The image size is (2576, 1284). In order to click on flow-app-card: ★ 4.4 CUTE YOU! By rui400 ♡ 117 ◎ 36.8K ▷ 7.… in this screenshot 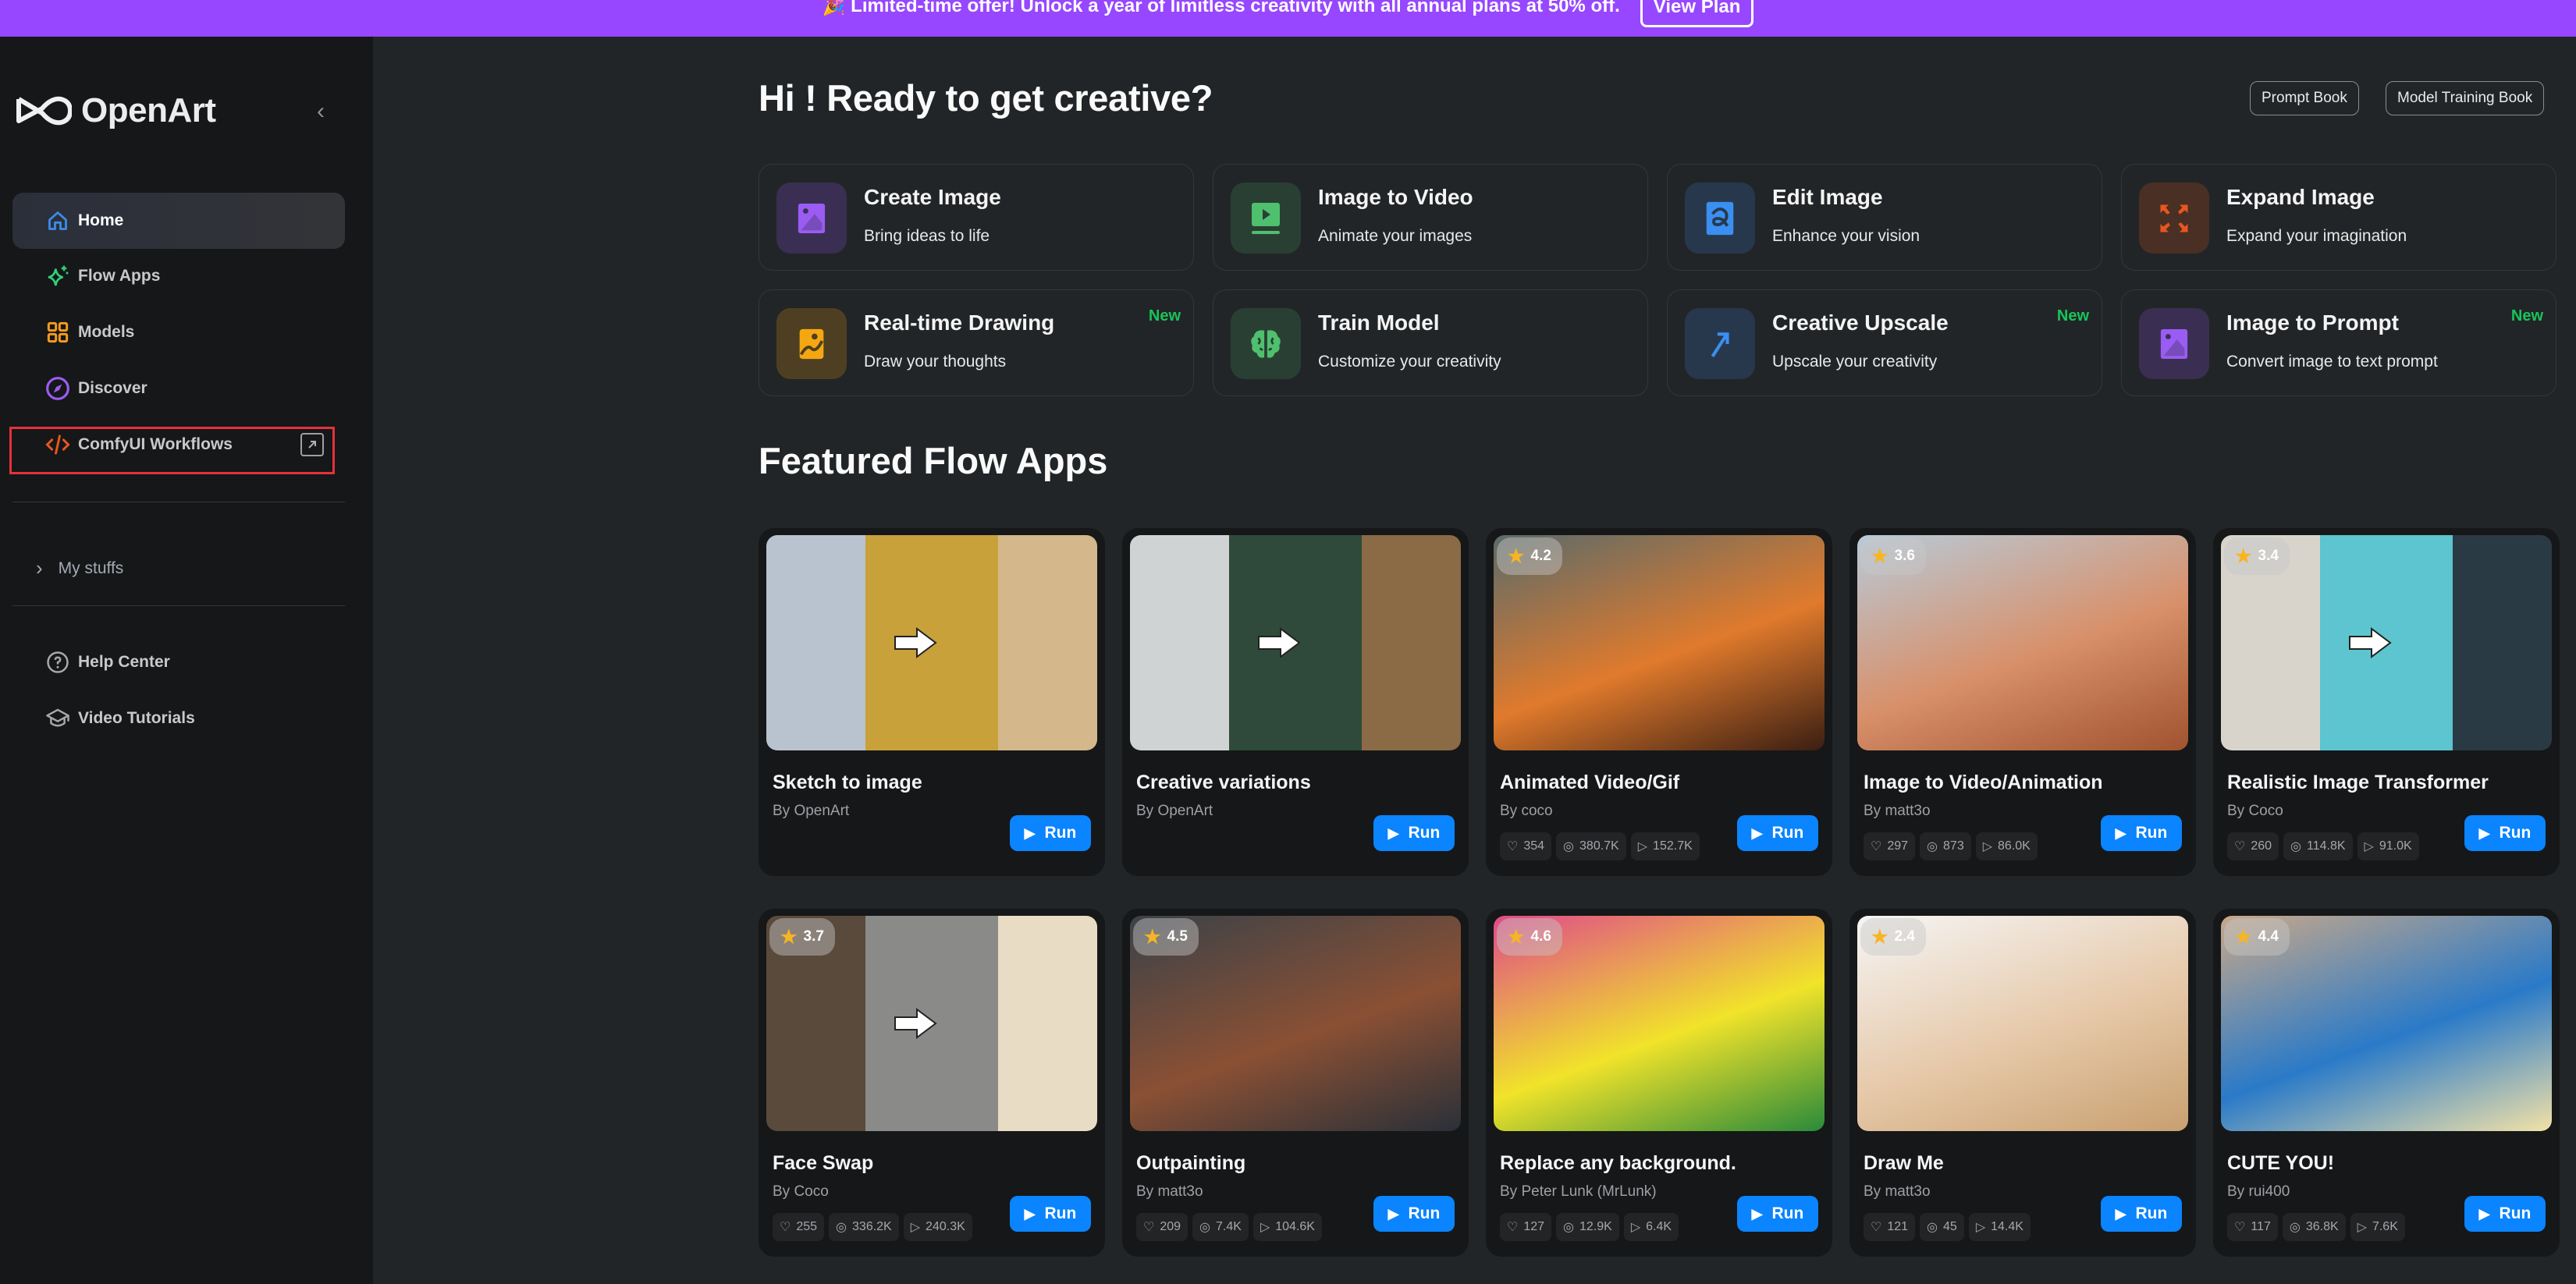, I will do `click(2386, 1083)`.